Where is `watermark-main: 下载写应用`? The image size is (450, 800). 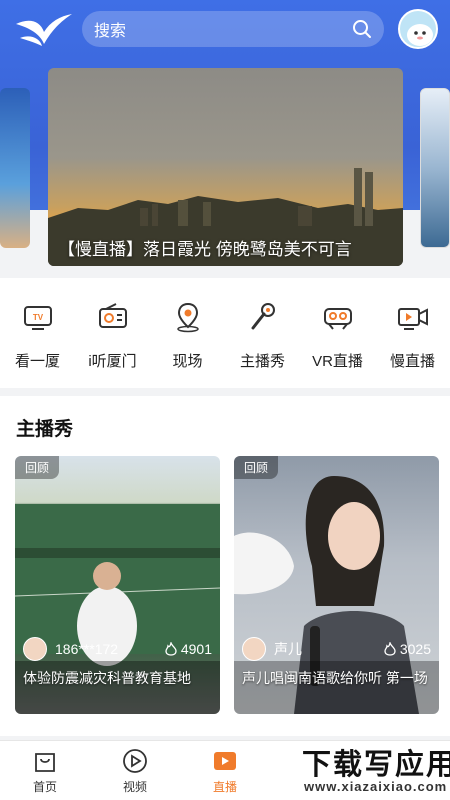
watermark-main: 下载写应用 is located at coordinates (376, 765).